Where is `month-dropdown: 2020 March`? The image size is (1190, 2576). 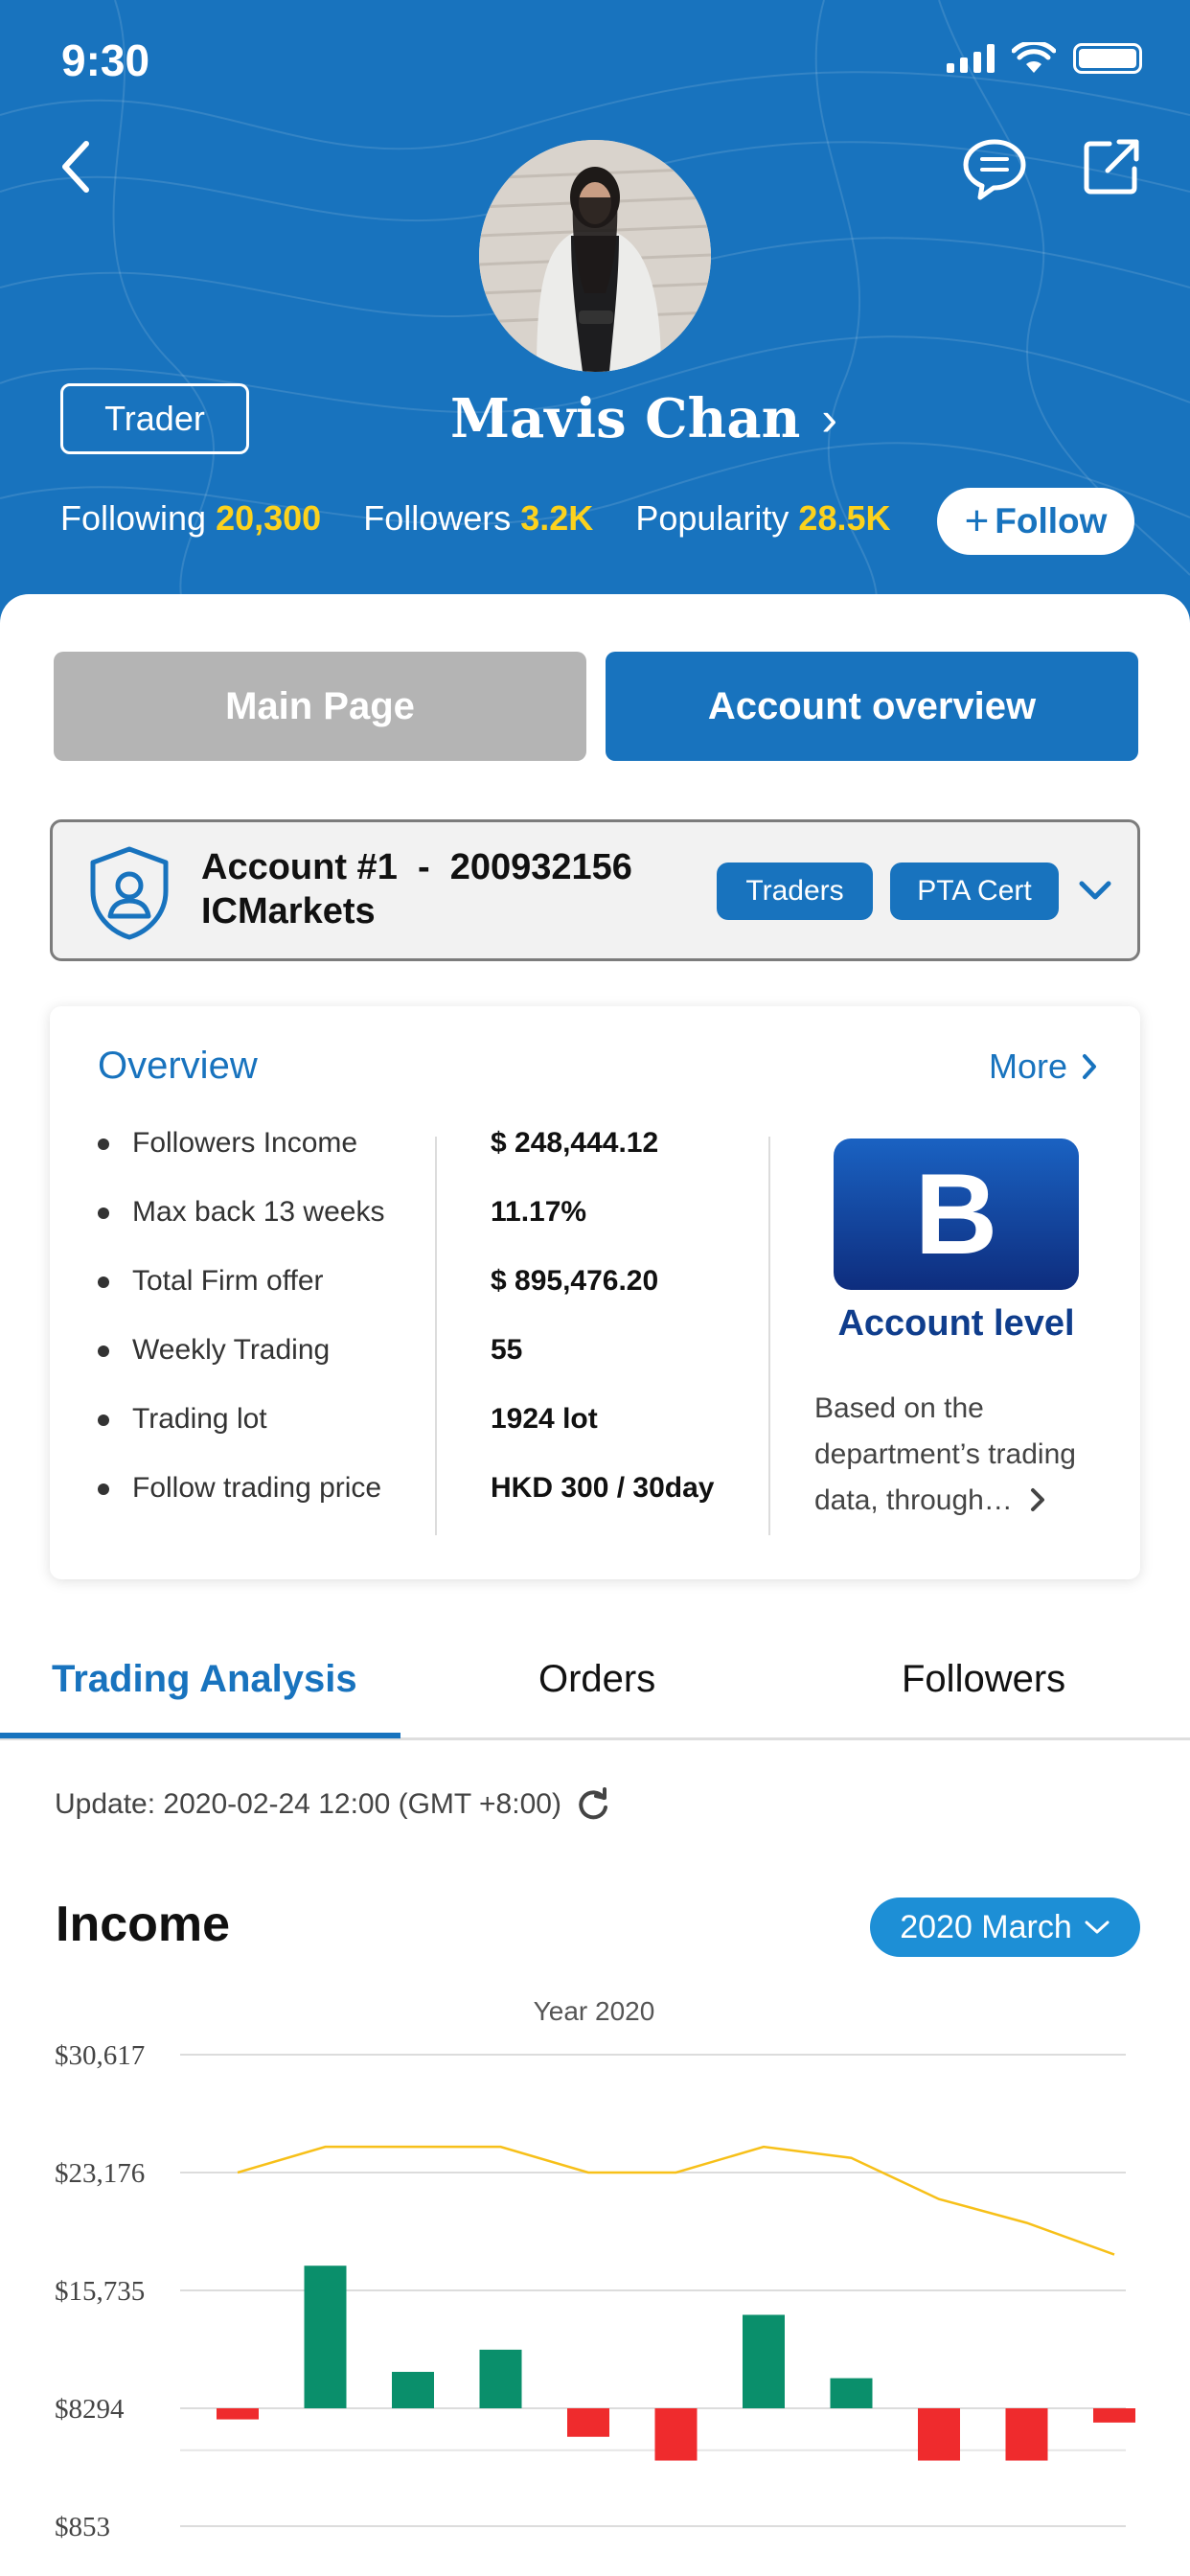
month-dropdown: 2020 March is located at coordinates (1005, 1927).